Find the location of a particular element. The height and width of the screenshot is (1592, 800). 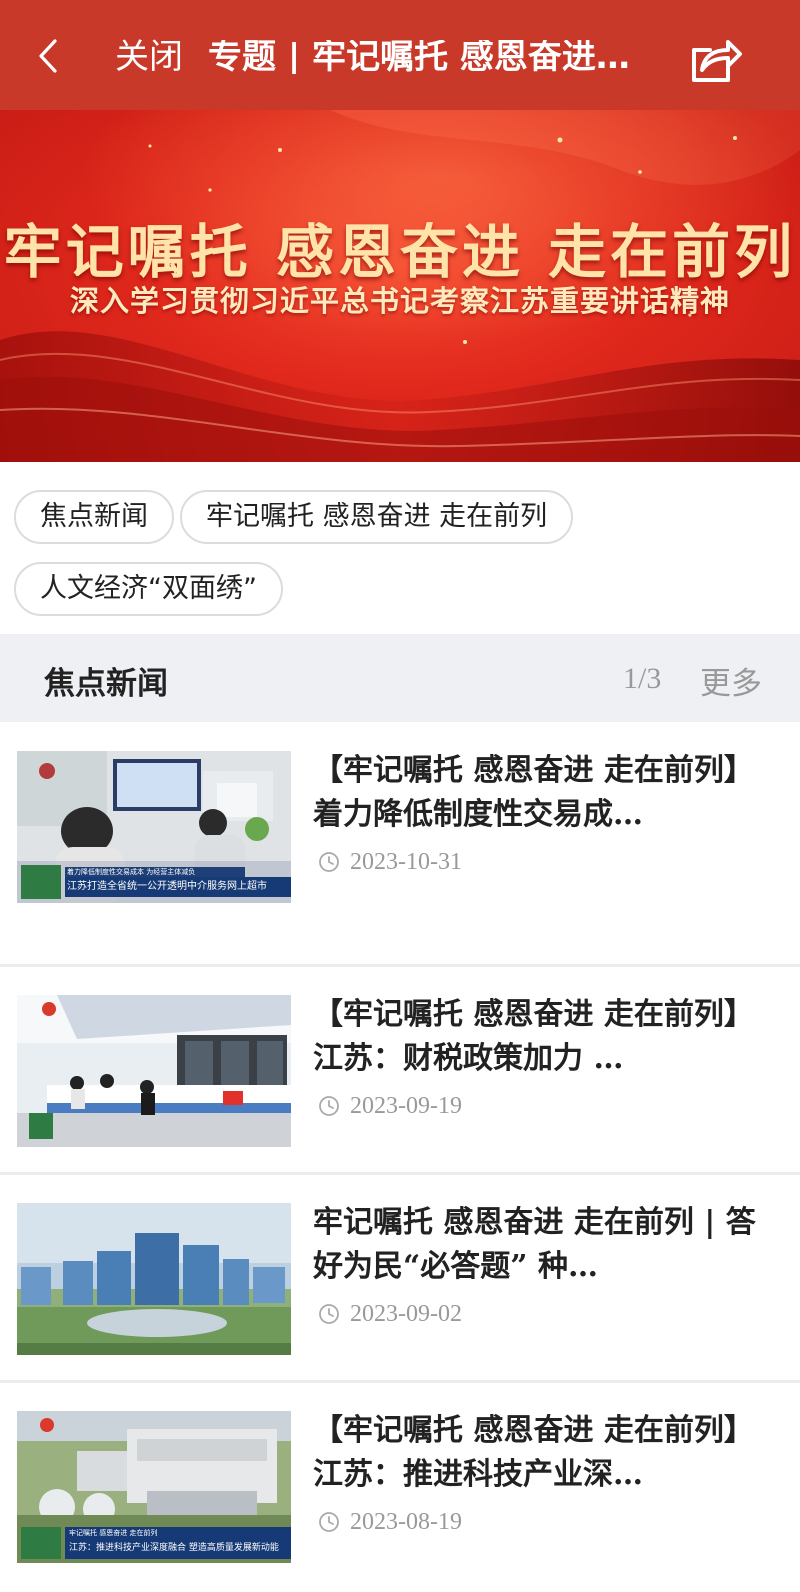

back-icon is located at coordinates (48, 56).